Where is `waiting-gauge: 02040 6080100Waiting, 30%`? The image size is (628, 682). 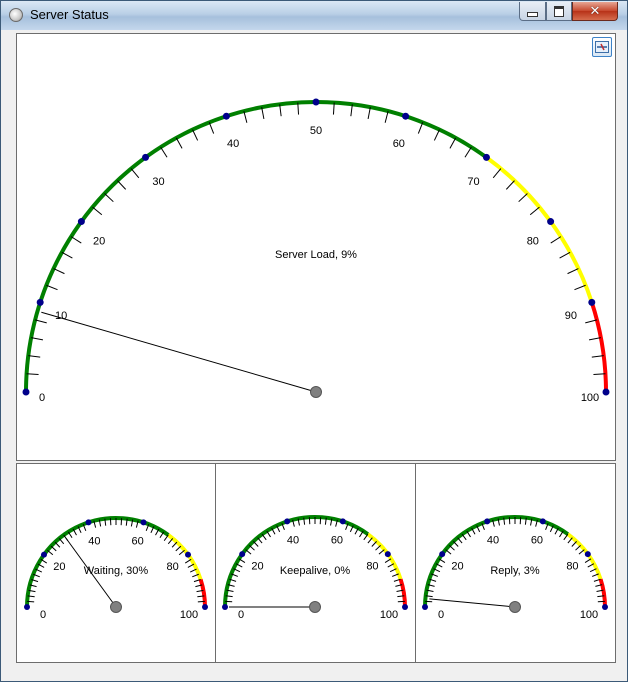
waiting-gauge: 02040 6080100Waiting, 30% is located at coordinates (116, 568).